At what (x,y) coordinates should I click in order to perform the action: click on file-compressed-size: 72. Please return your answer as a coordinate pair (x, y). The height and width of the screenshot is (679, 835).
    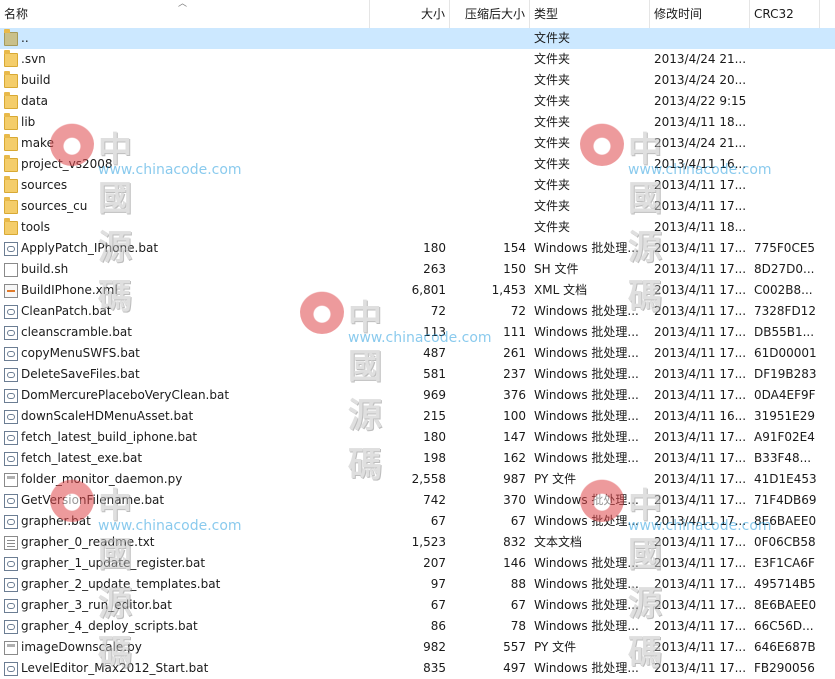
    Looking at the image, I should click on (518, 311).